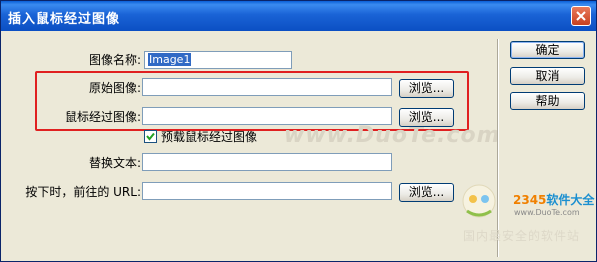 This screenshot has height=262, width=597. Describe the element at coordinates (547, 101) in the screenshot. I see `help-button: 帮助` at that location.